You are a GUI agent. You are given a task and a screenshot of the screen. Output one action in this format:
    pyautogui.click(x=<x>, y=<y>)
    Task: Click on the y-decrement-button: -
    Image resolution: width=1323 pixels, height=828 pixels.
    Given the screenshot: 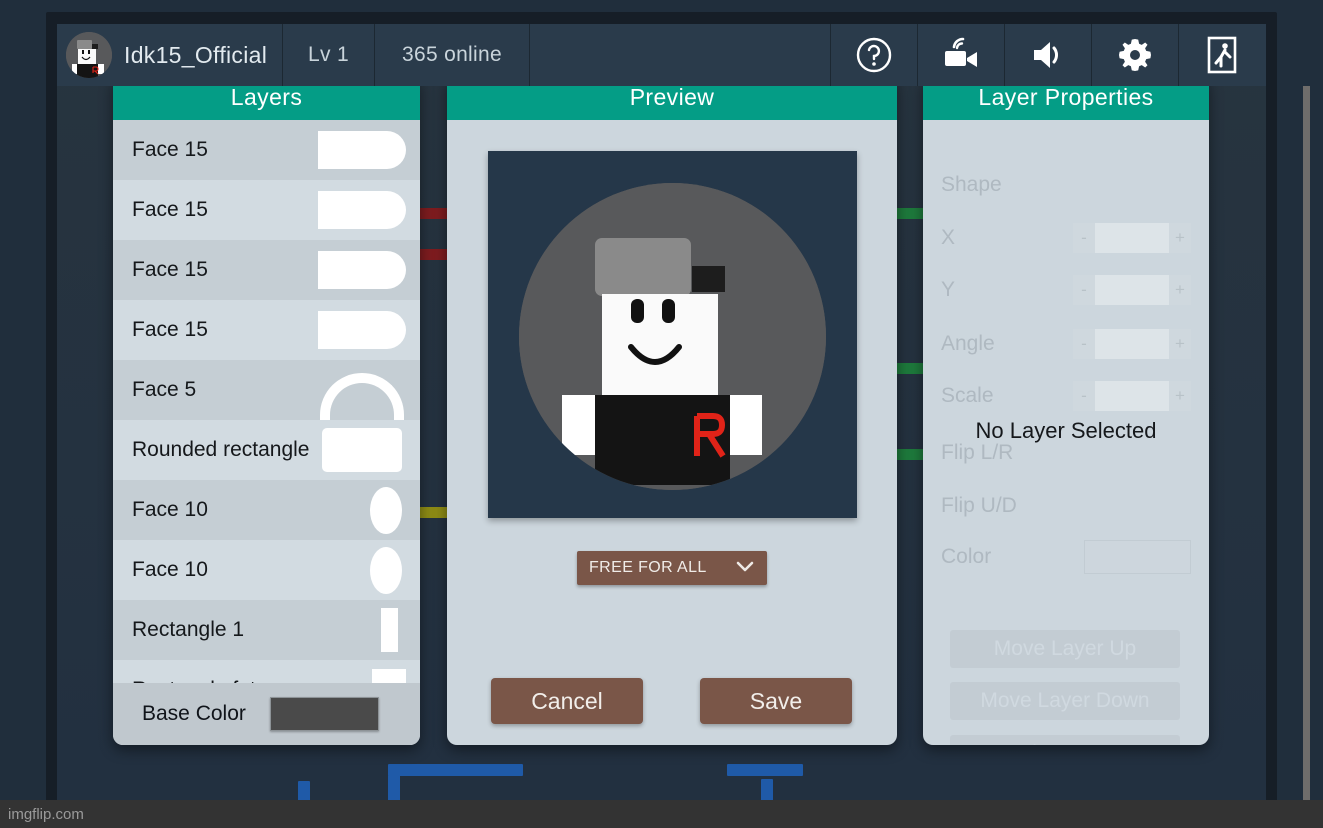 What is the action you would take?
    pyautogui.click(x=1084, y=290)
    